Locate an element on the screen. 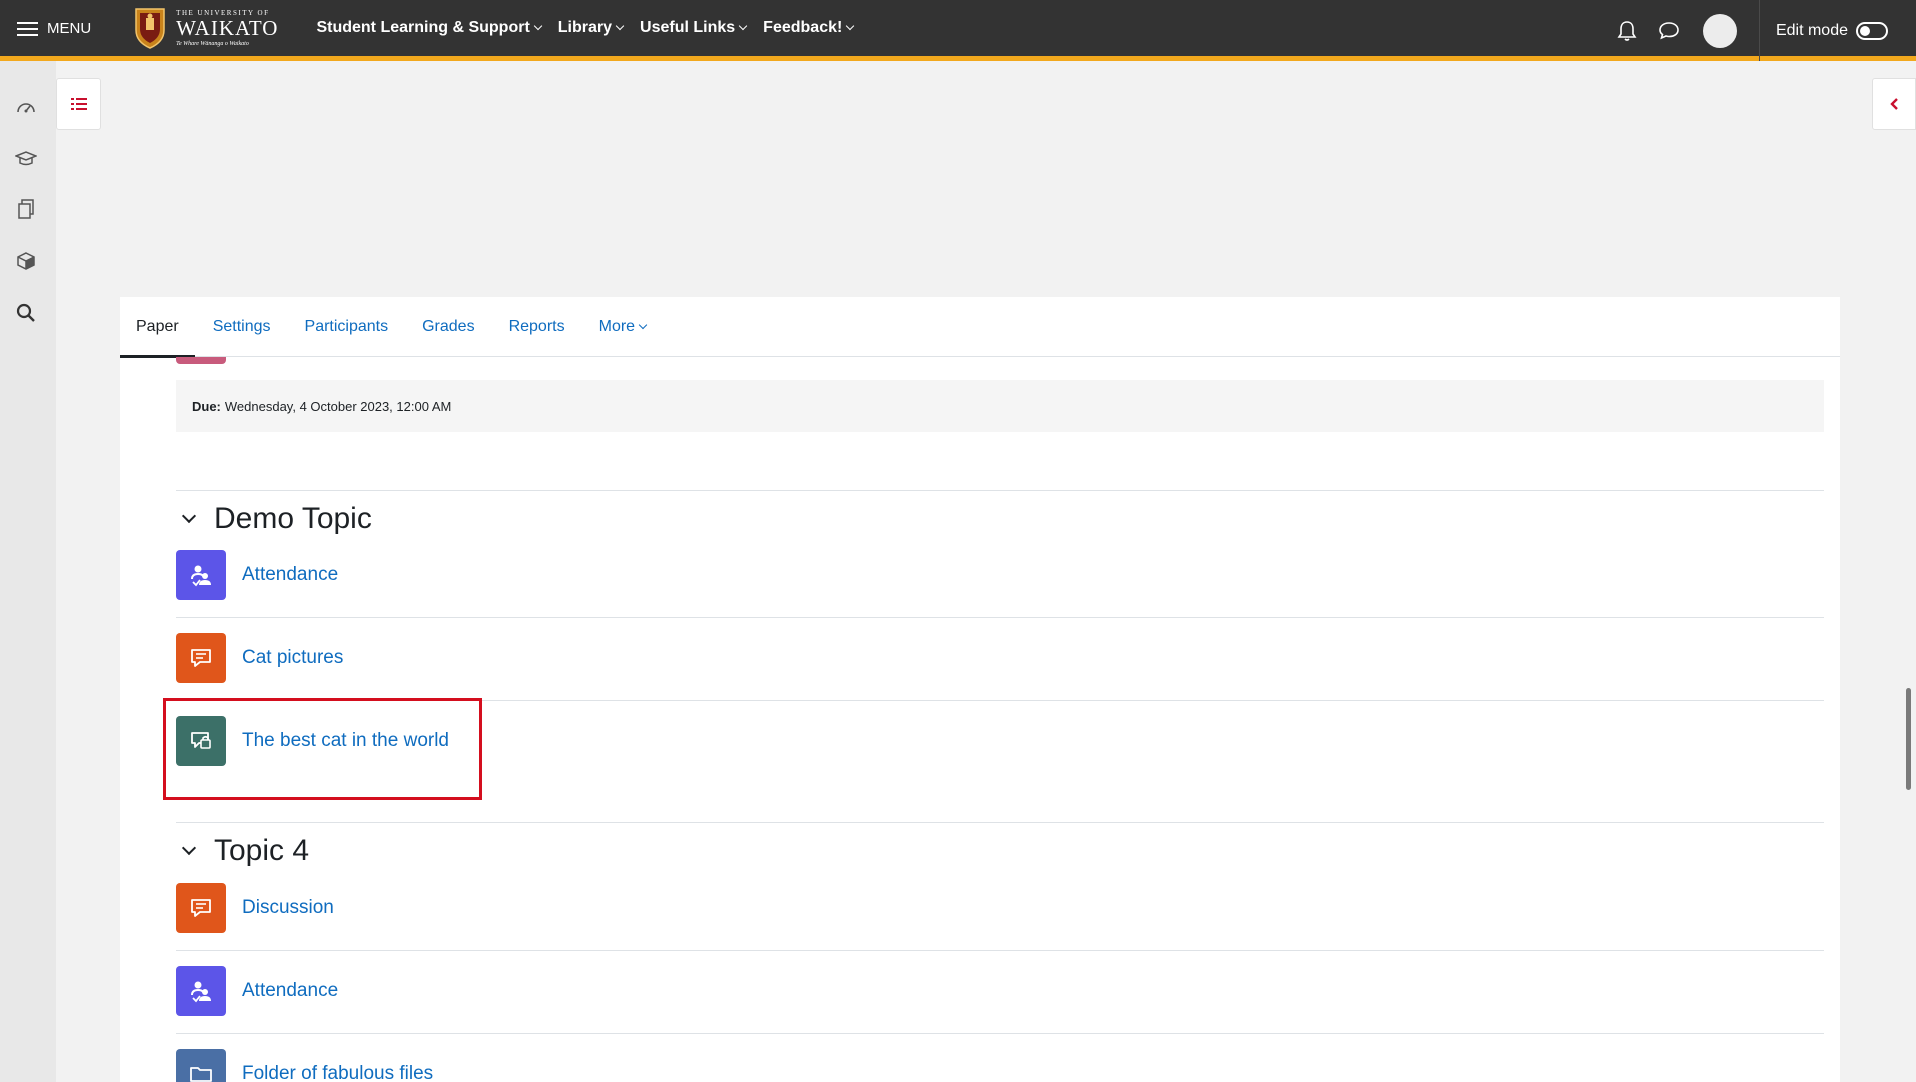 The image size is (1916, 1082). section-title-topic-4: Topic 4 is located at coordinates (245, 851).